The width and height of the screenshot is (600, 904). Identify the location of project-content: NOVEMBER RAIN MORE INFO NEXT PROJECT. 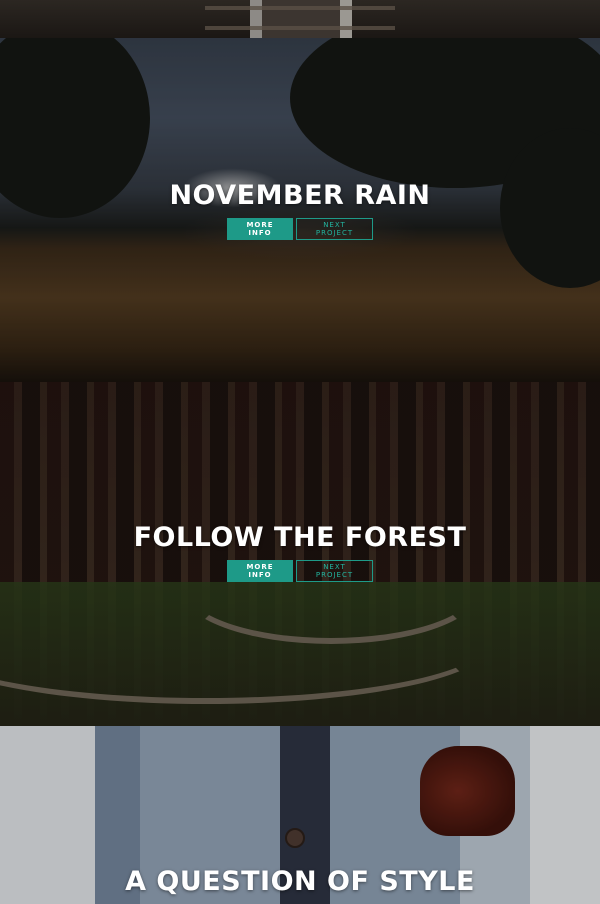
(300, 210).